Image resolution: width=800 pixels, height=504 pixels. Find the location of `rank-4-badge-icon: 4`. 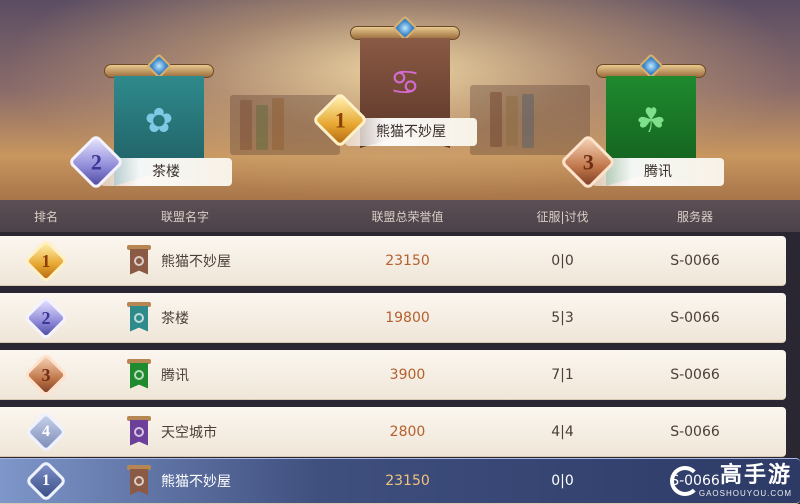

rank-4-badge-icon: 4 is located at coordinates (46, 431).